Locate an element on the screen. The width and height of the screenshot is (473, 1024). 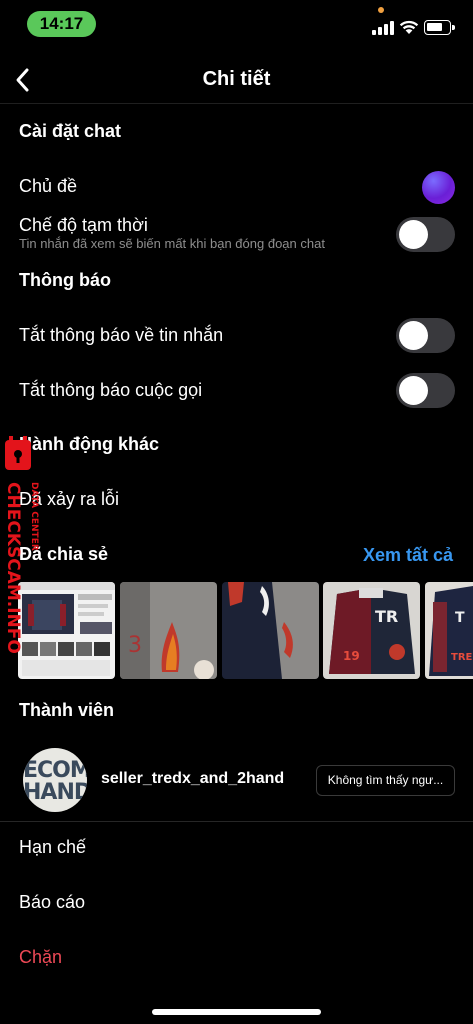
shared-media-thumbnail: T TRE is located at coordinates (449, 630).